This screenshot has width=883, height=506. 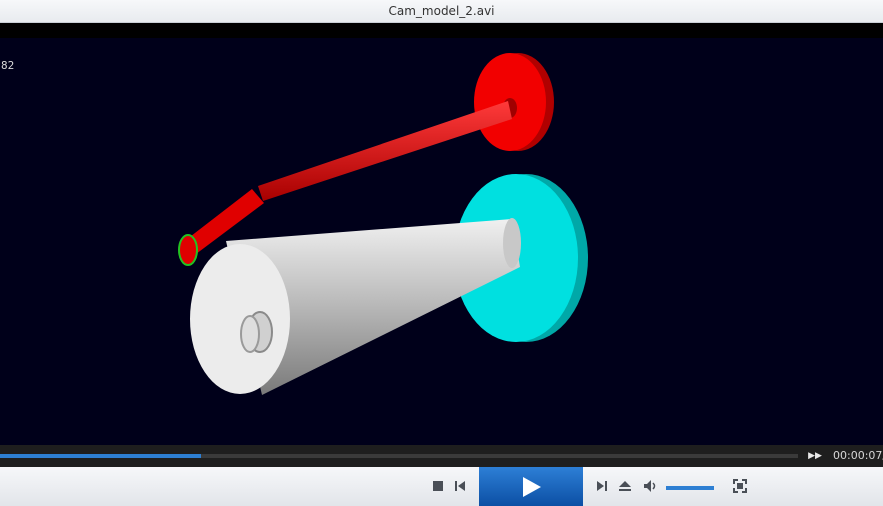 I want to click on window-title: Cam_model_2.avi, so click(x=441, y=11).